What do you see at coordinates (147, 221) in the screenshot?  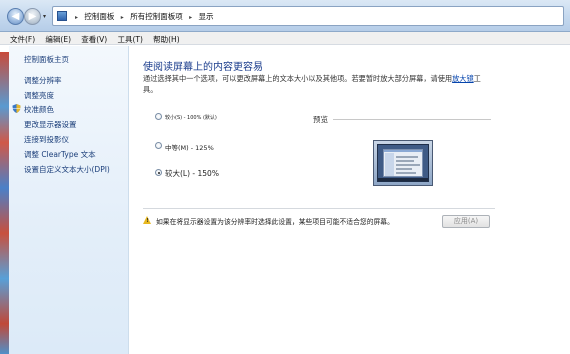 I see `warning-icon-mark: !` at bounding box center [147, 221].